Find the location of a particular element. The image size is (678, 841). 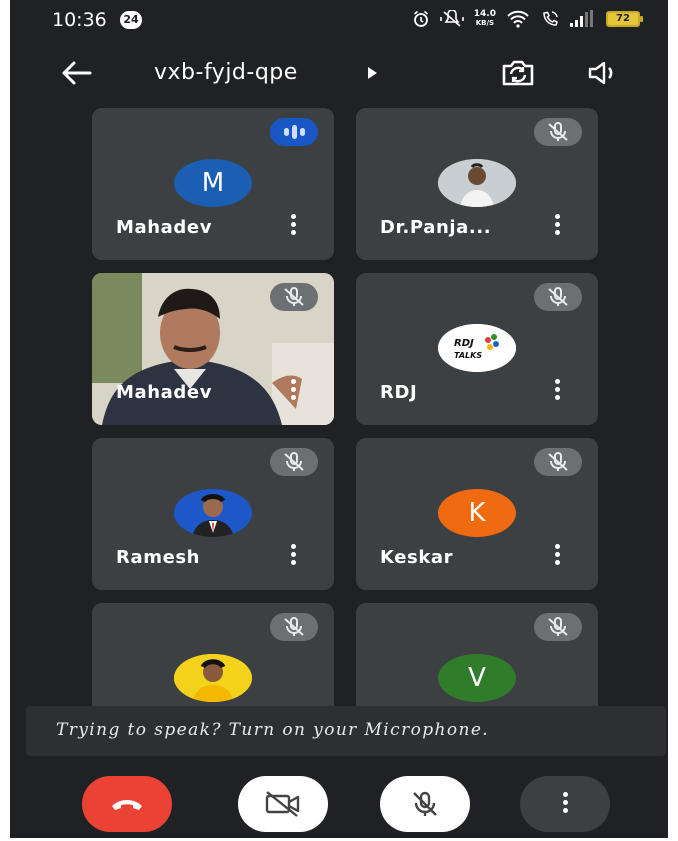

end-call-button is located at coordinates (127, 804).